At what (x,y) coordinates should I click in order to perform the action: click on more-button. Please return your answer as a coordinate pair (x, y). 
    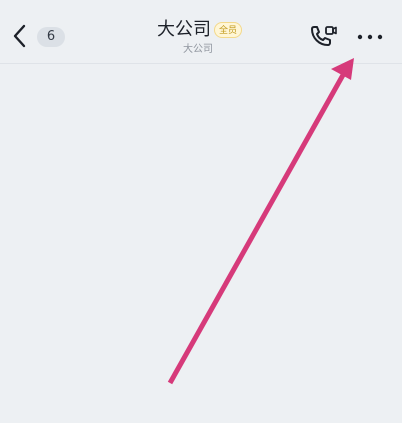
    Looking at the image, I should click on (370, 37).